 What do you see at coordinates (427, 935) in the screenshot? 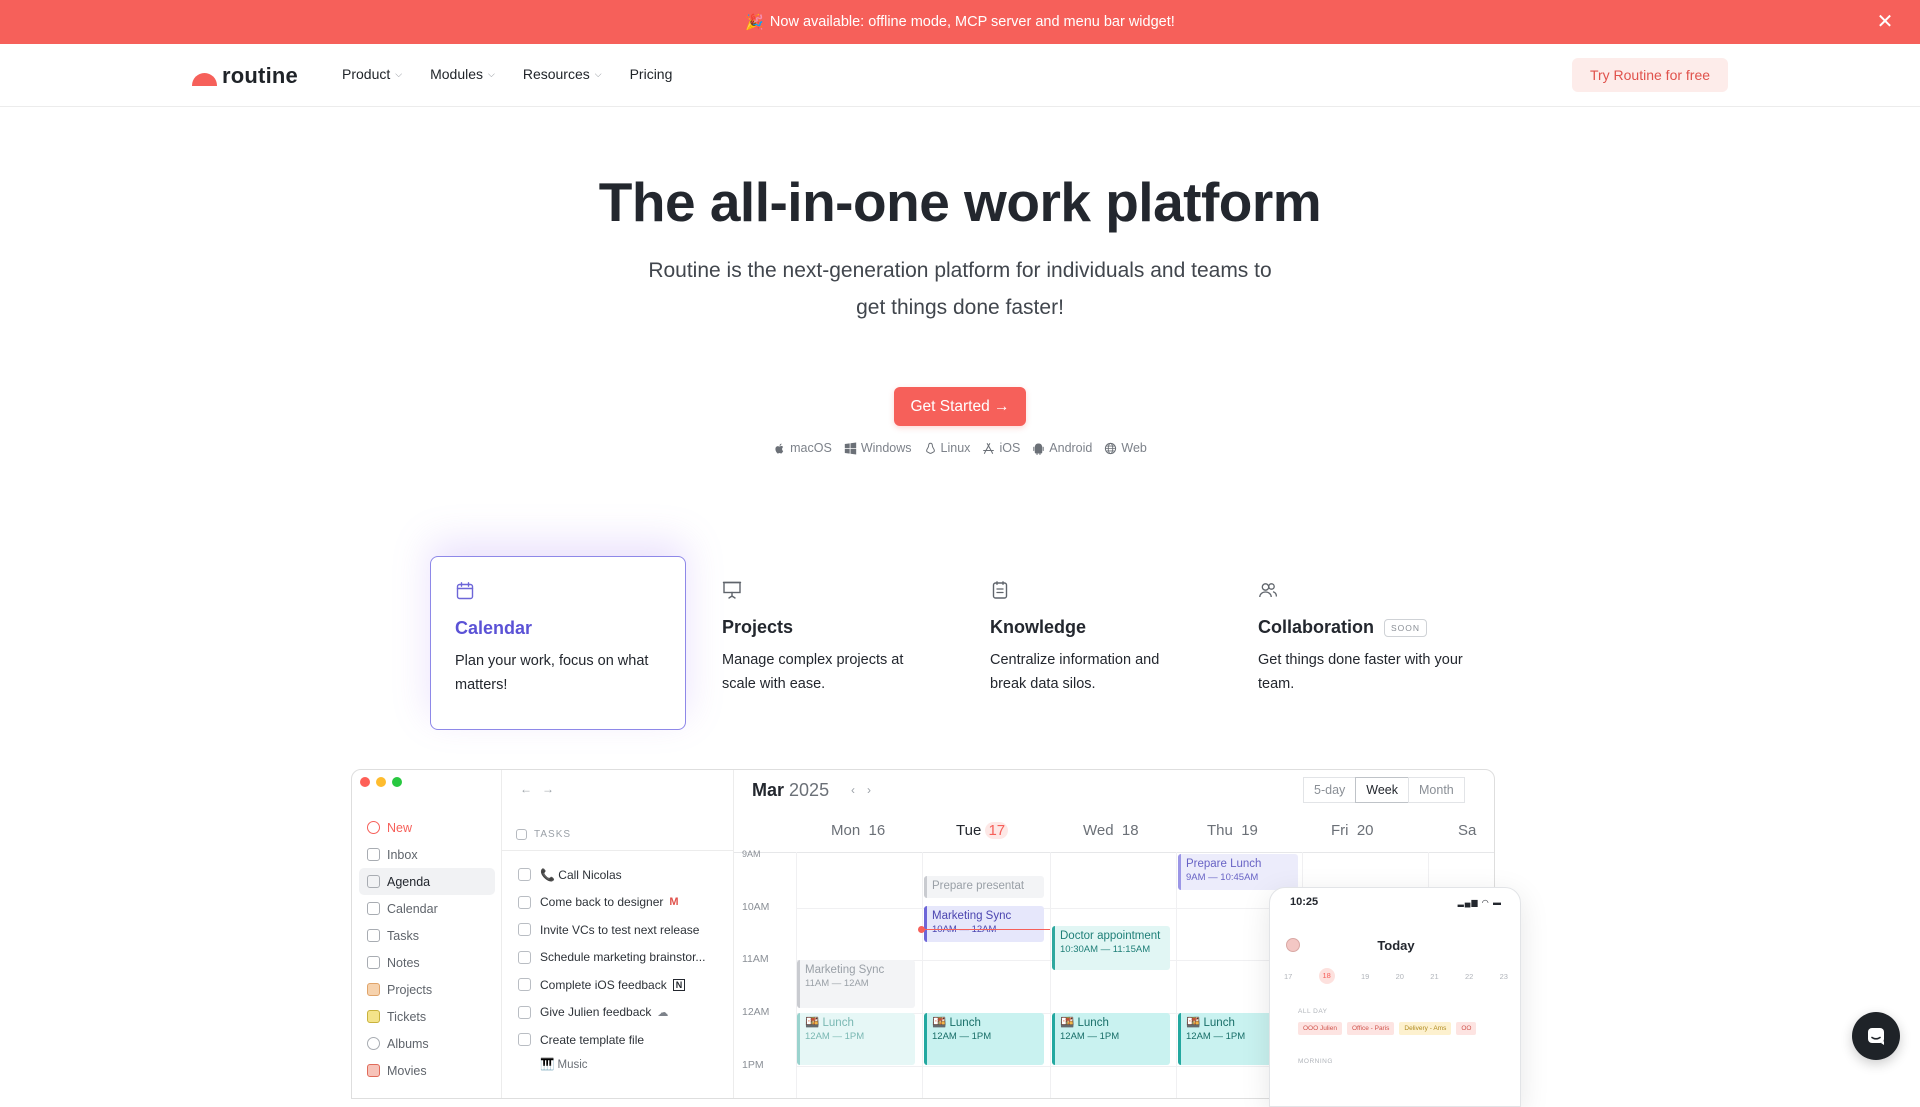
I see `sidebar-item-tasks: Tasks` at bounding box center [427, 935].